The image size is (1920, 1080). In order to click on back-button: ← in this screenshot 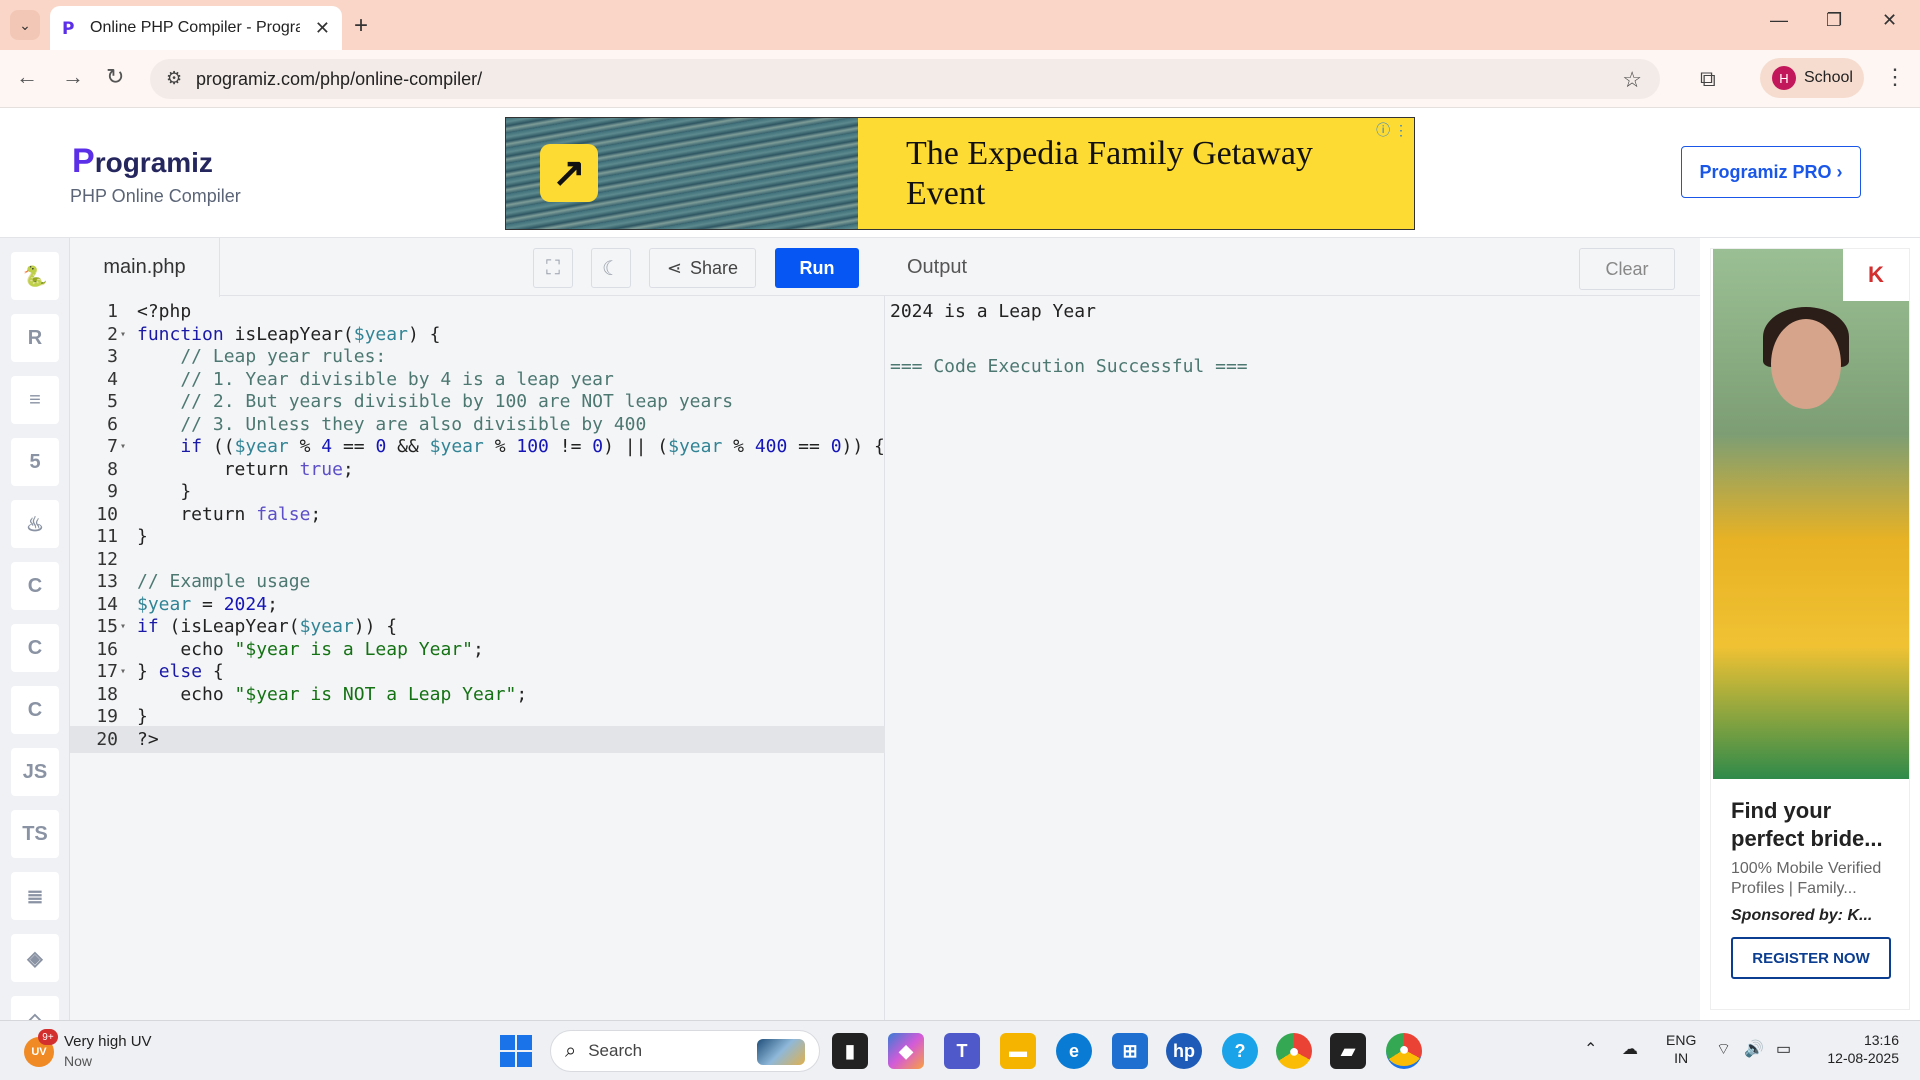, I will do `click(27, 77)`.